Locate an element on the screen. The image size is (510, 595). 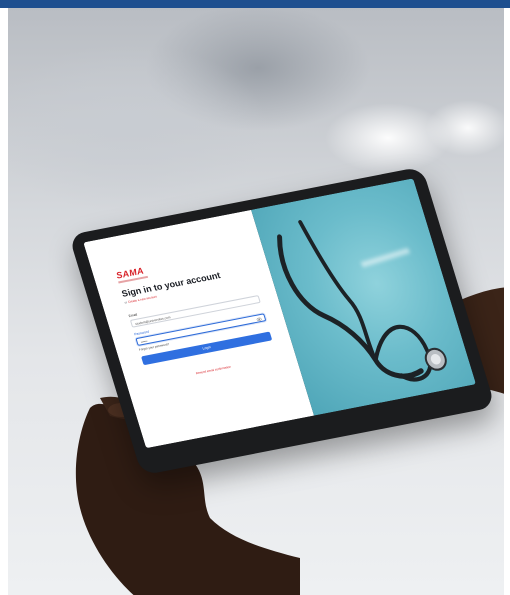
eye-icon is located at coordinates (259, 318).